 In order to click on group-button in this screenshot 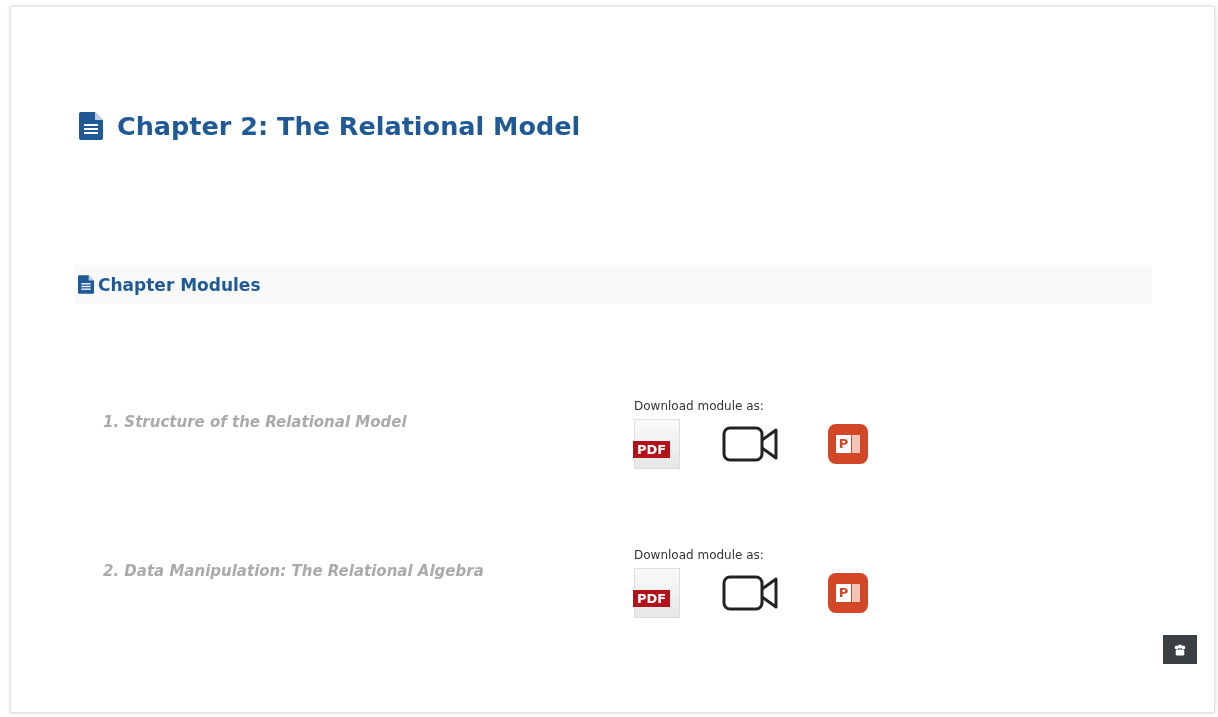, I will do `click(1180, 649)`.